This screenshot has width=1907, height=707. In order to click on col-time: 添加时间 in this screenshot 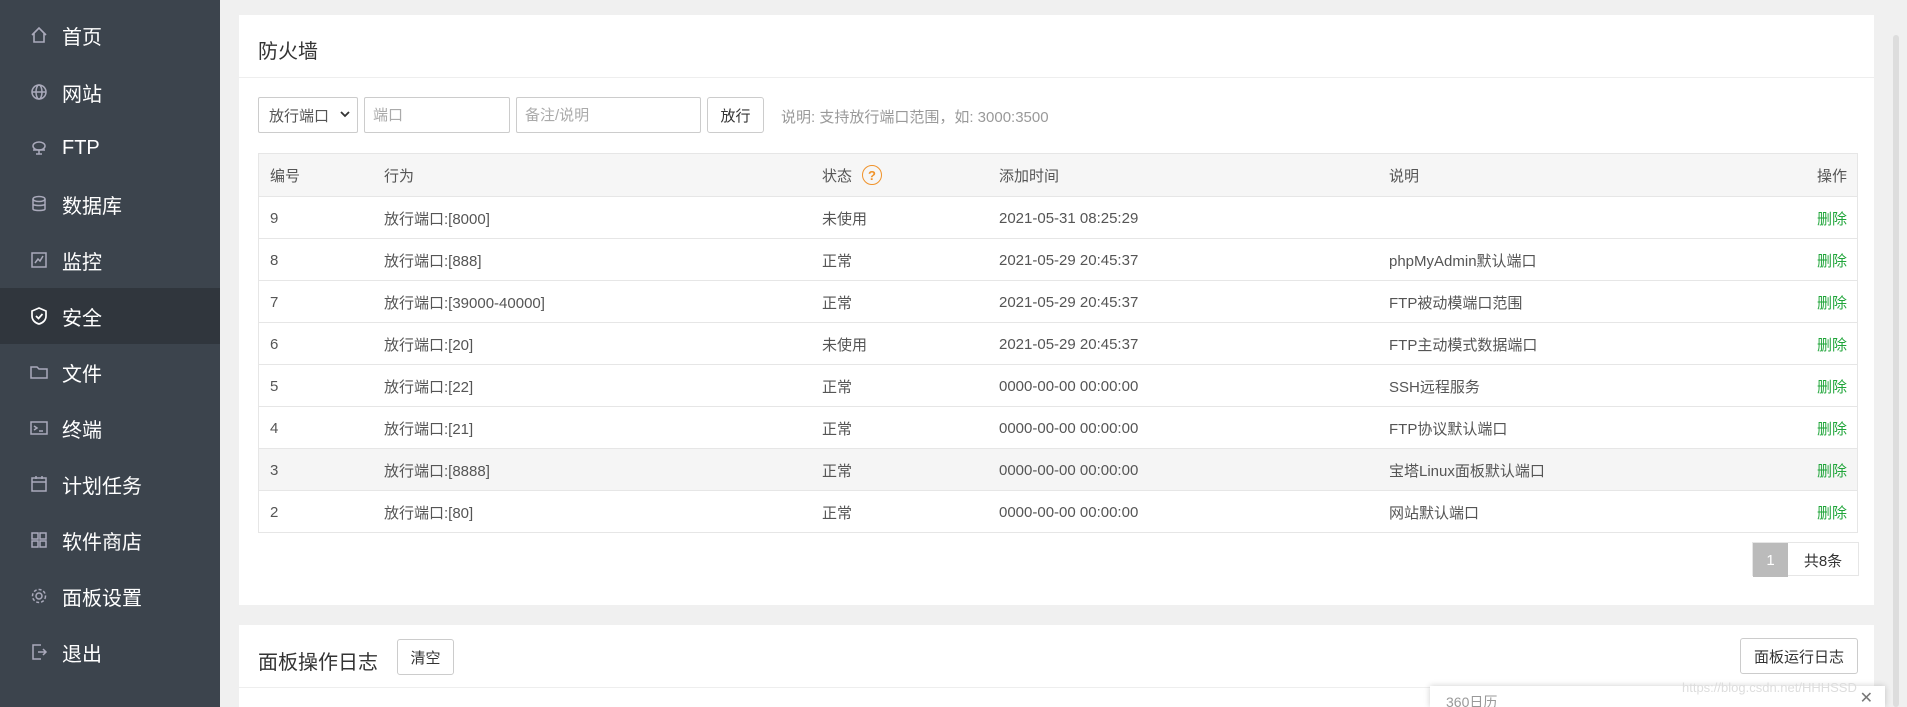, I will do `click(1029, 176)`.